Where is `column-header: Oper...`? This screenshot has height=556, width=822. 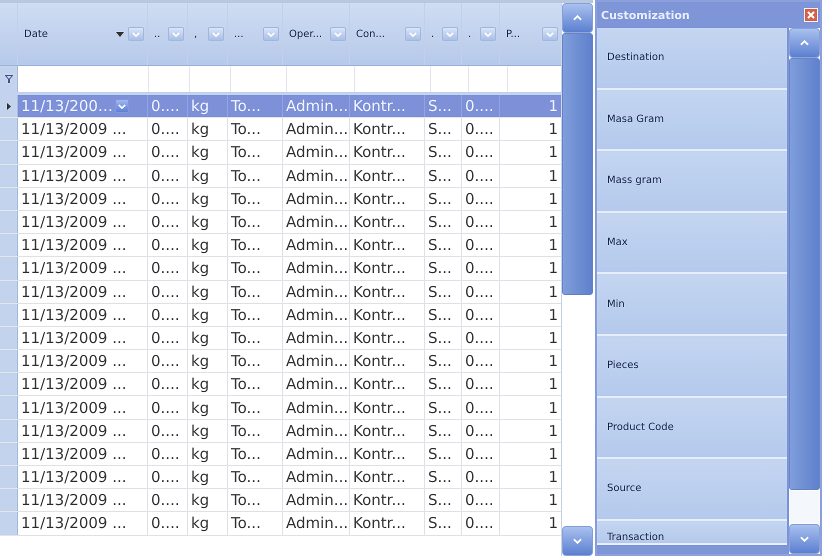 column-header: Oper... is located at coordinates (307, 34).